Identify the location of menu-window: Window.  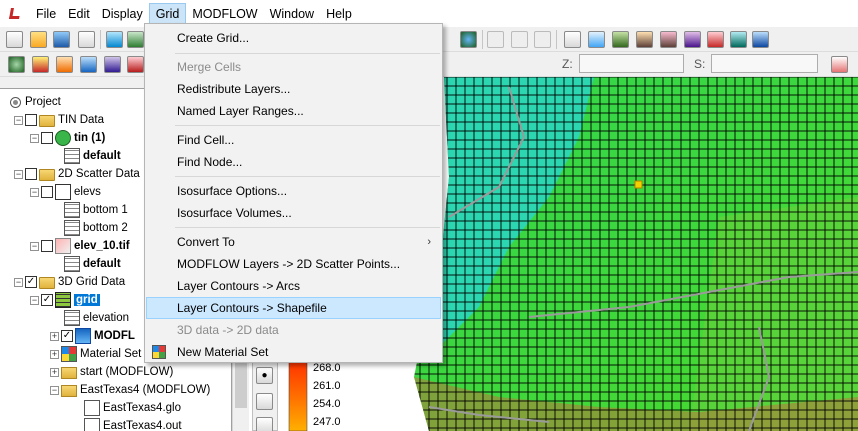
(292, 14).